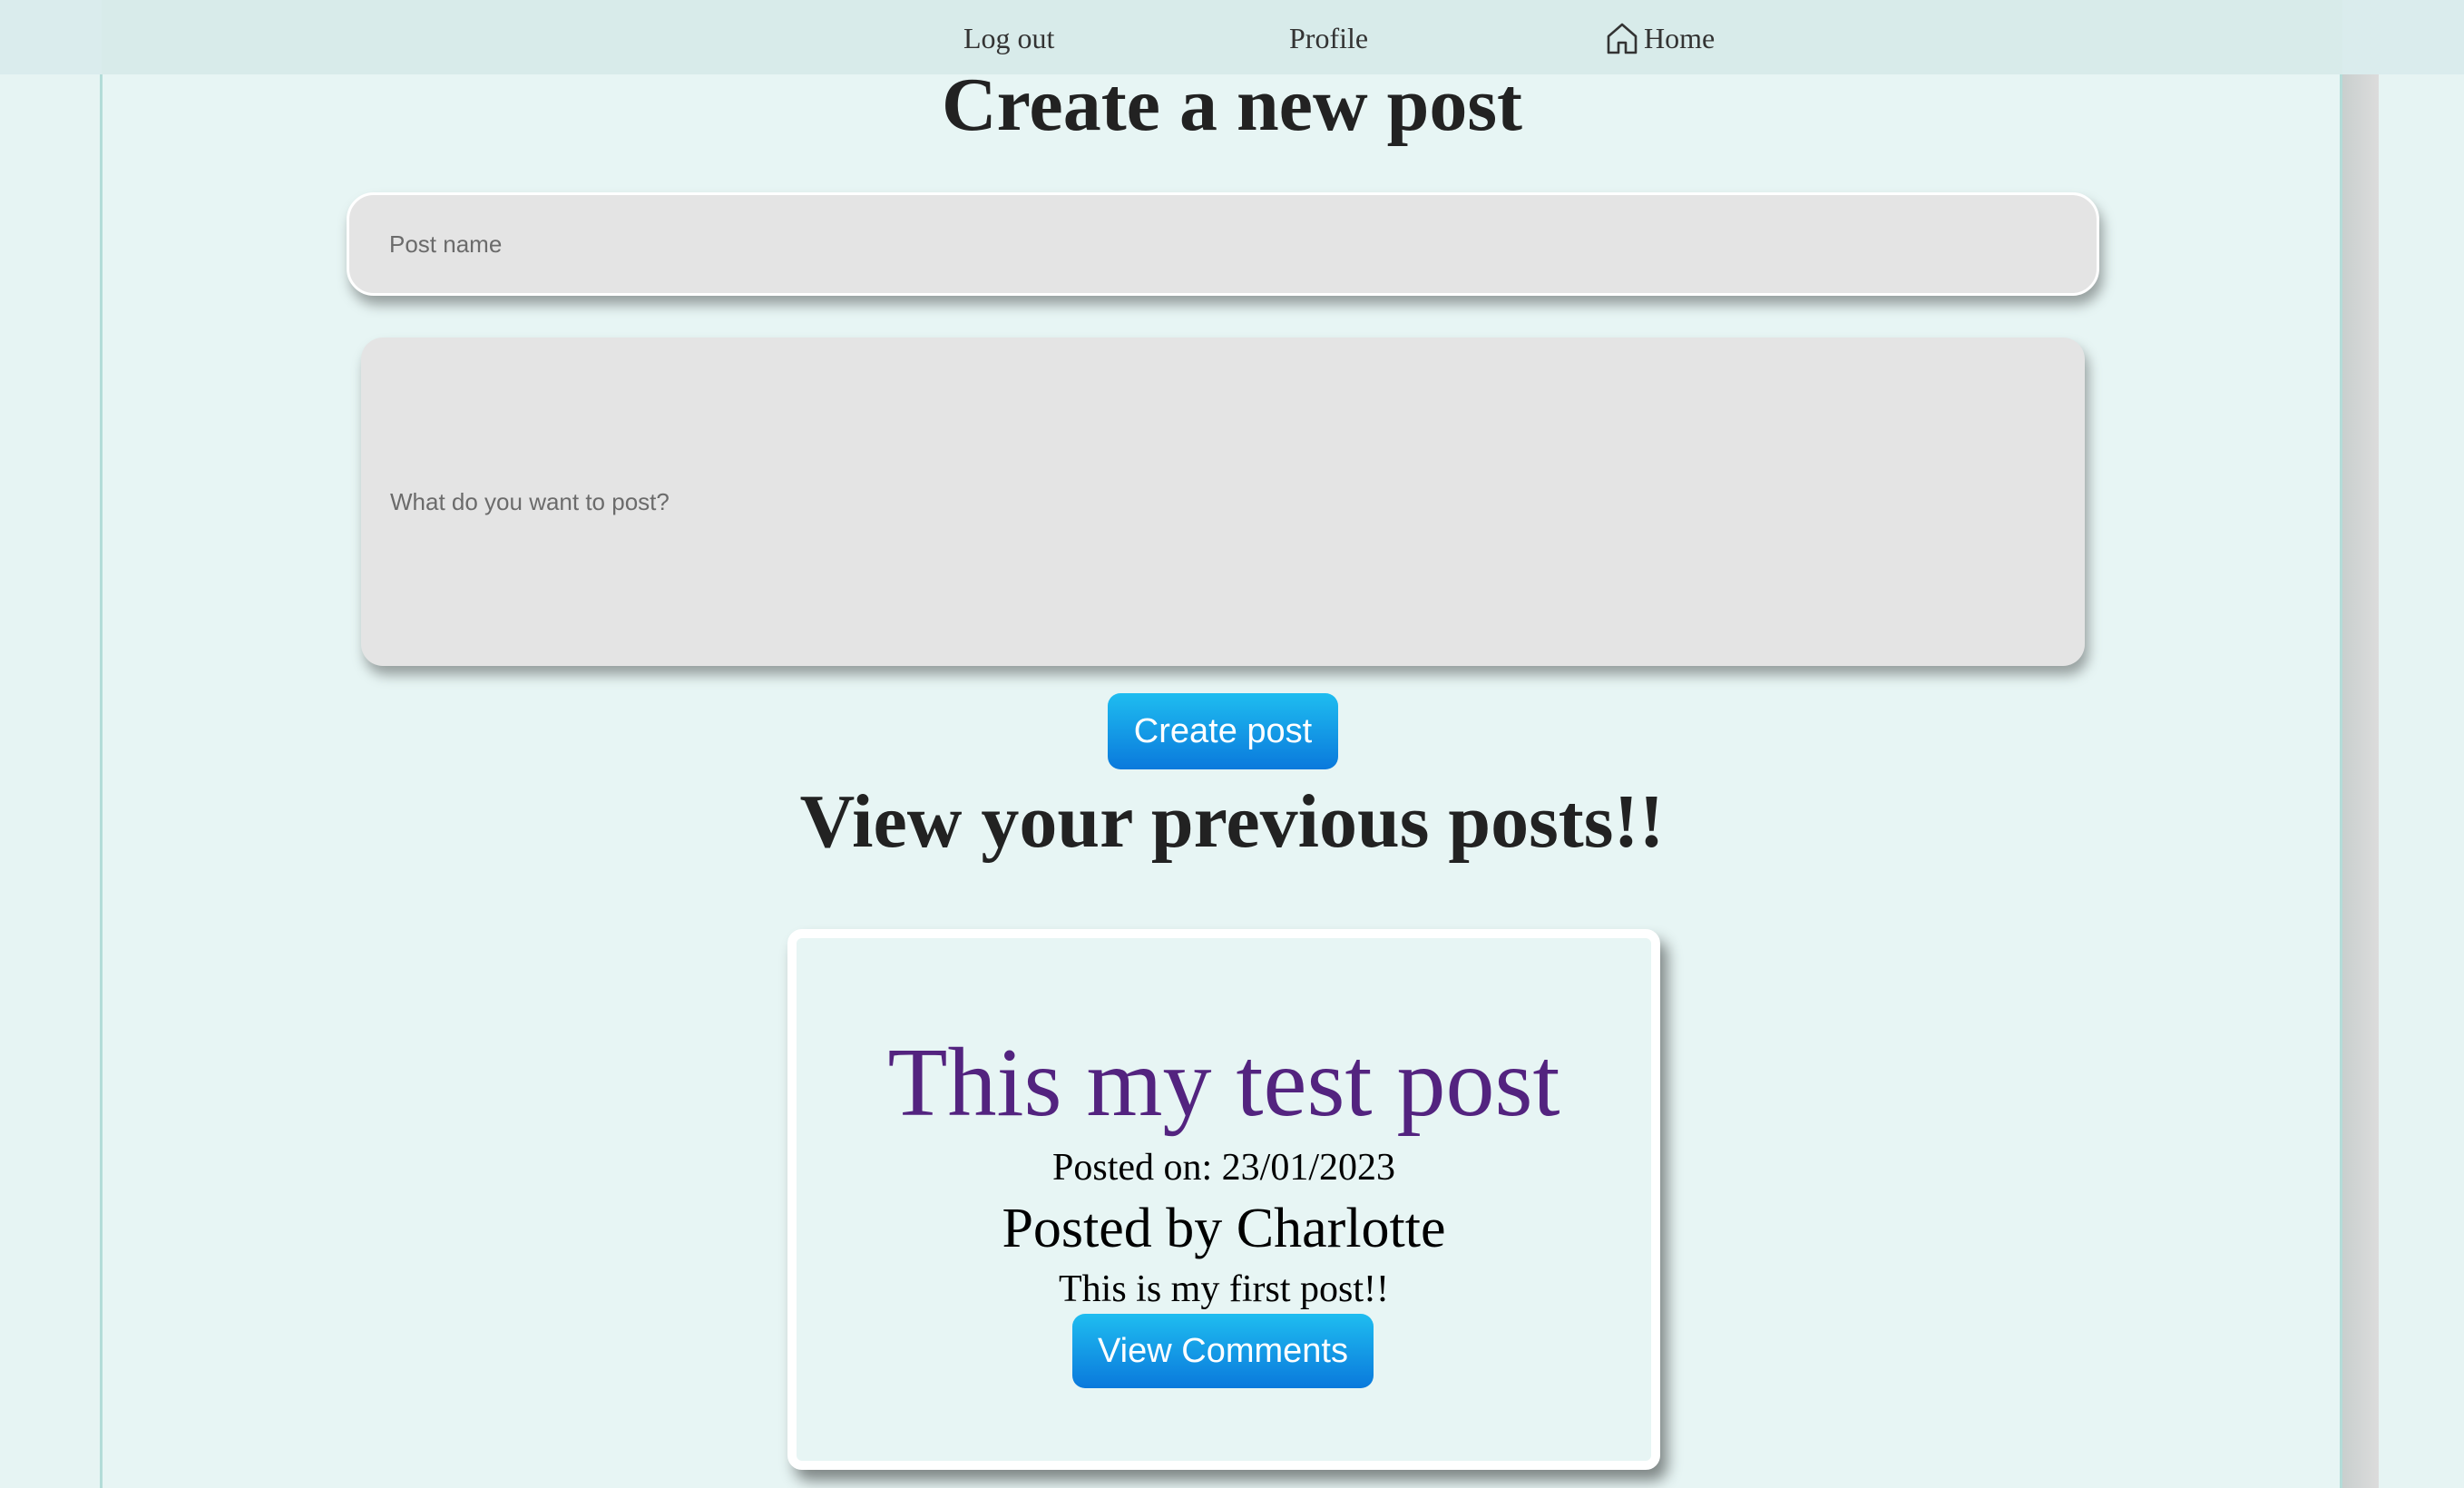 The image size is (2464, 1488). I want to click on view-comments-button: View Comments, so click(1223, 1351).